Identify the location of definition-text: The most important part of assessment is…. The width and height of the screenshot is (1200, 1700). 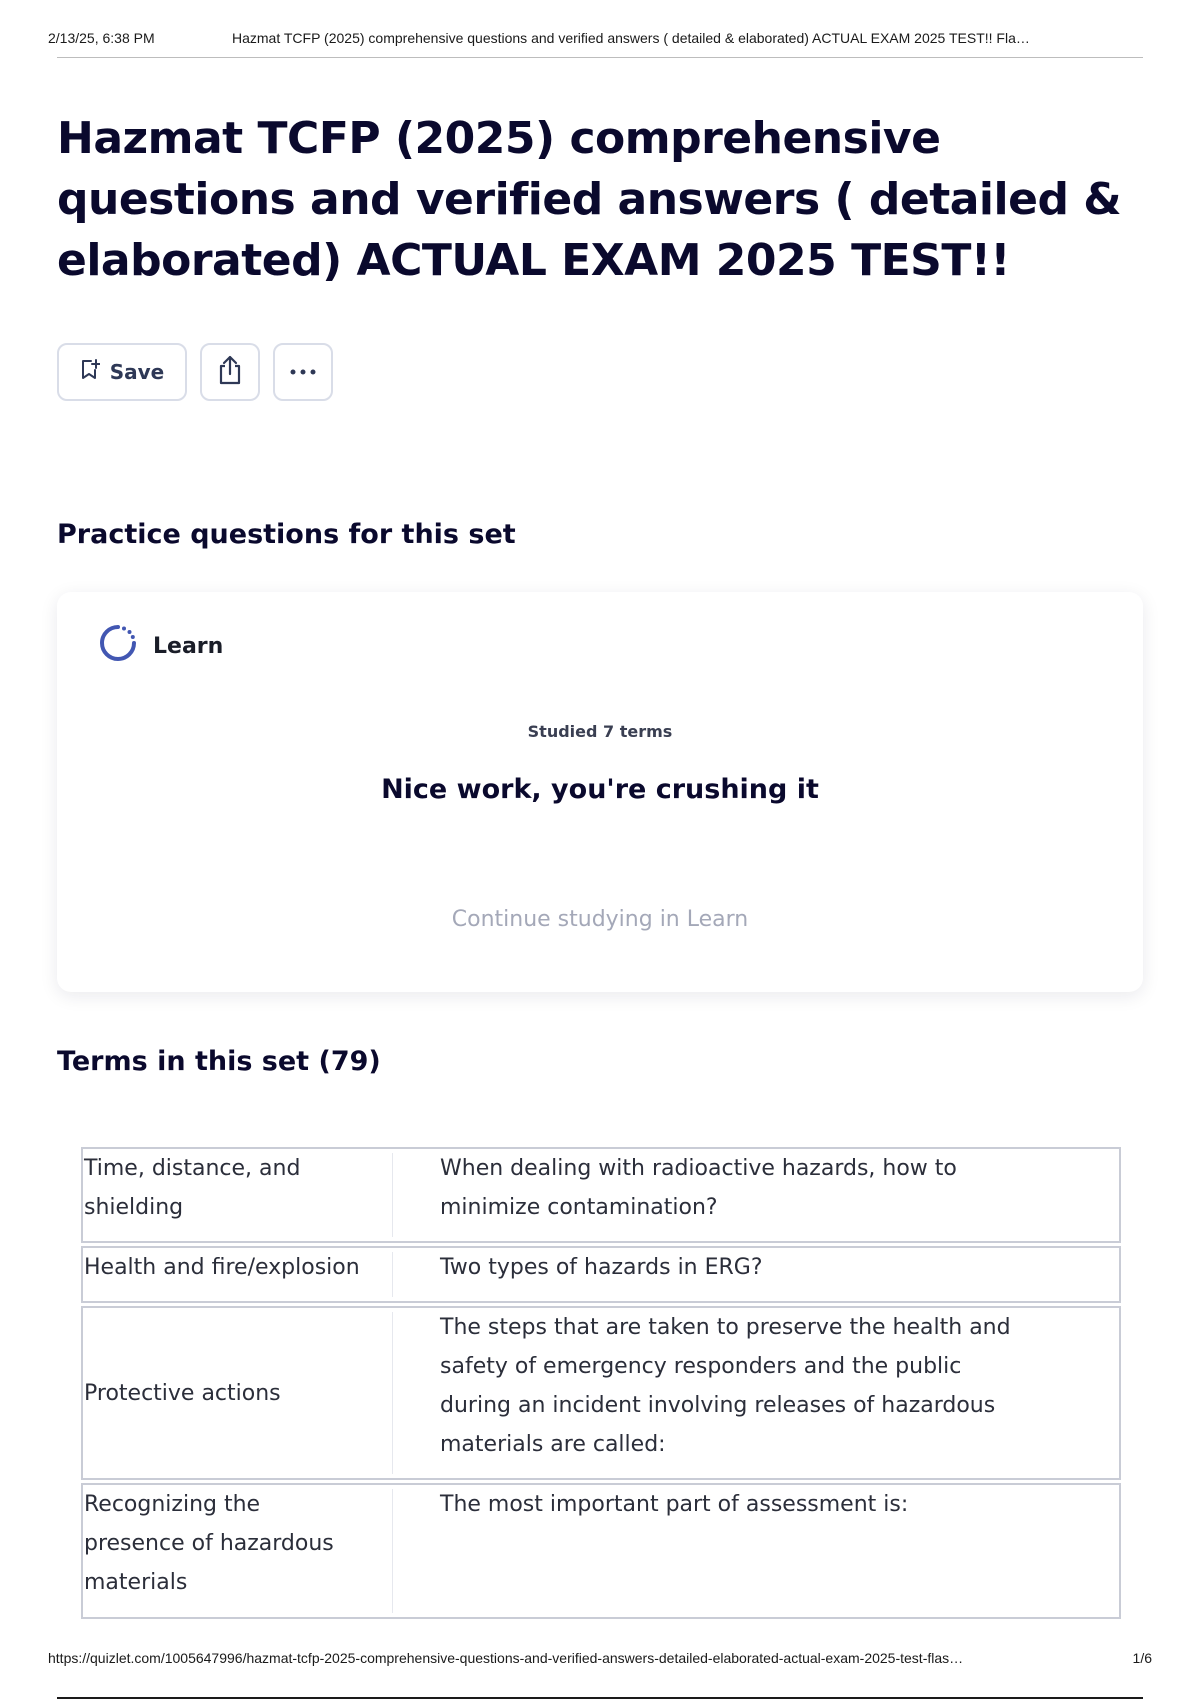
(674, 1504).